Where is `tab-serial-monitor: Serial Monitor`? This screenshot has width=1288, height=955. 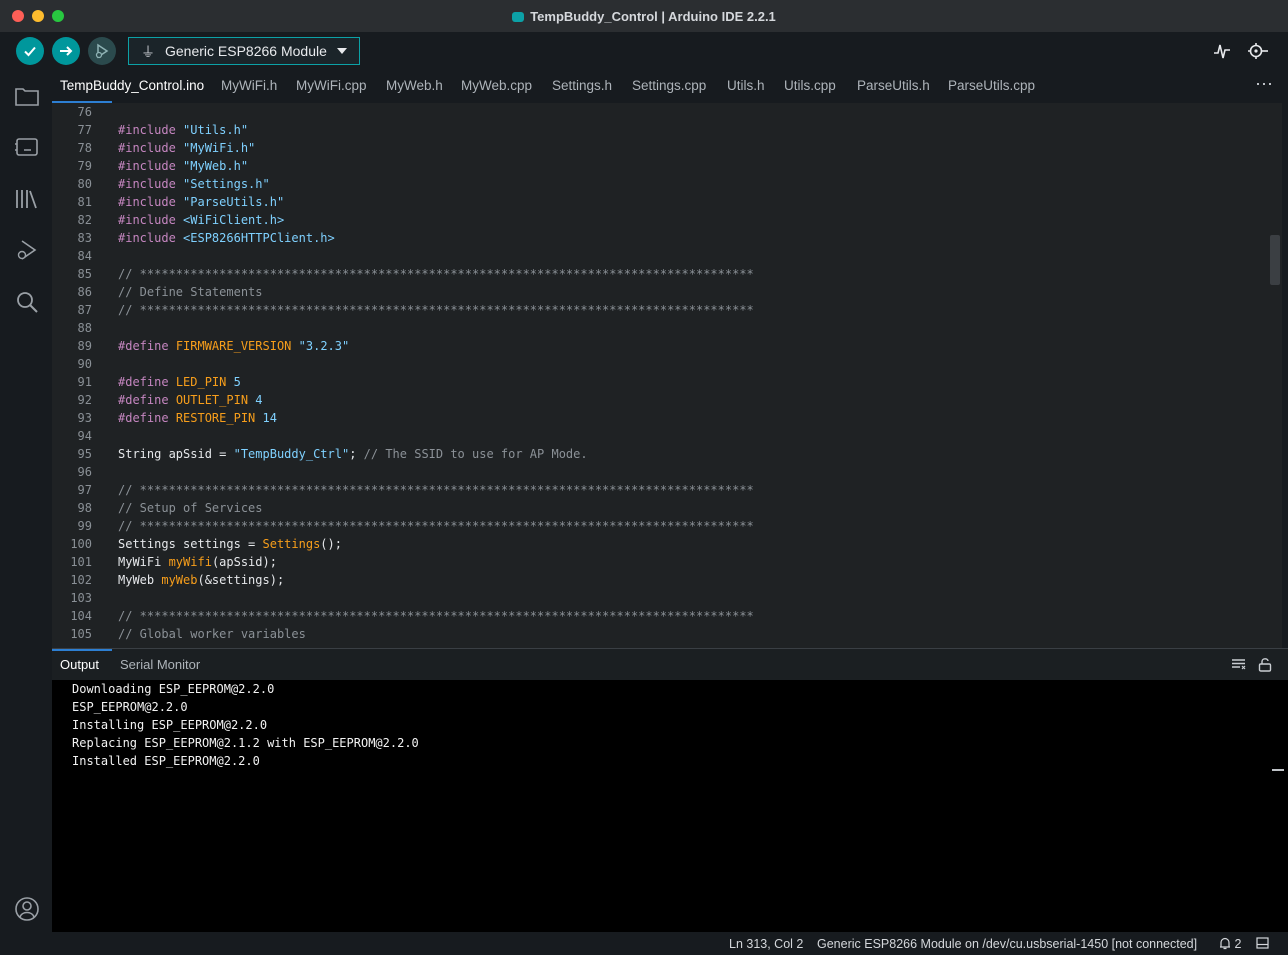 tab-serial-monitor: Serial Monitor is located at coordinates (160, 664).